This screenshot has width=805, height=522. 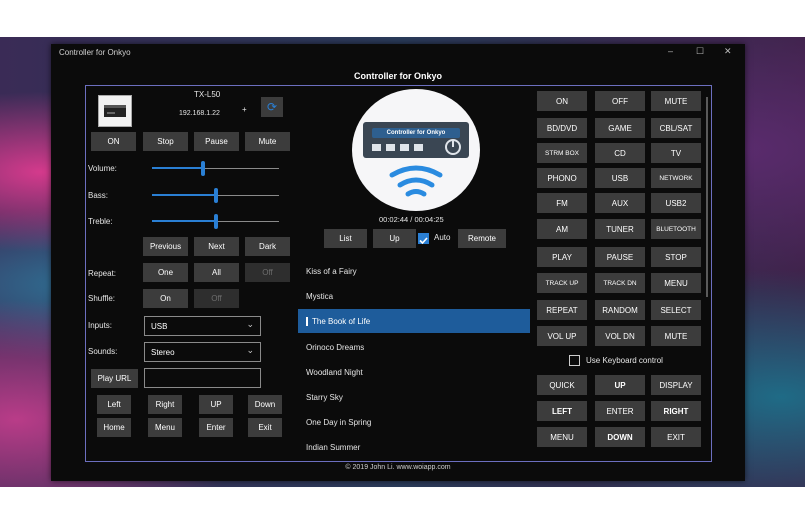 I want to click on remote-nav-enter-button: ENTER, so click(x=620, y=411).